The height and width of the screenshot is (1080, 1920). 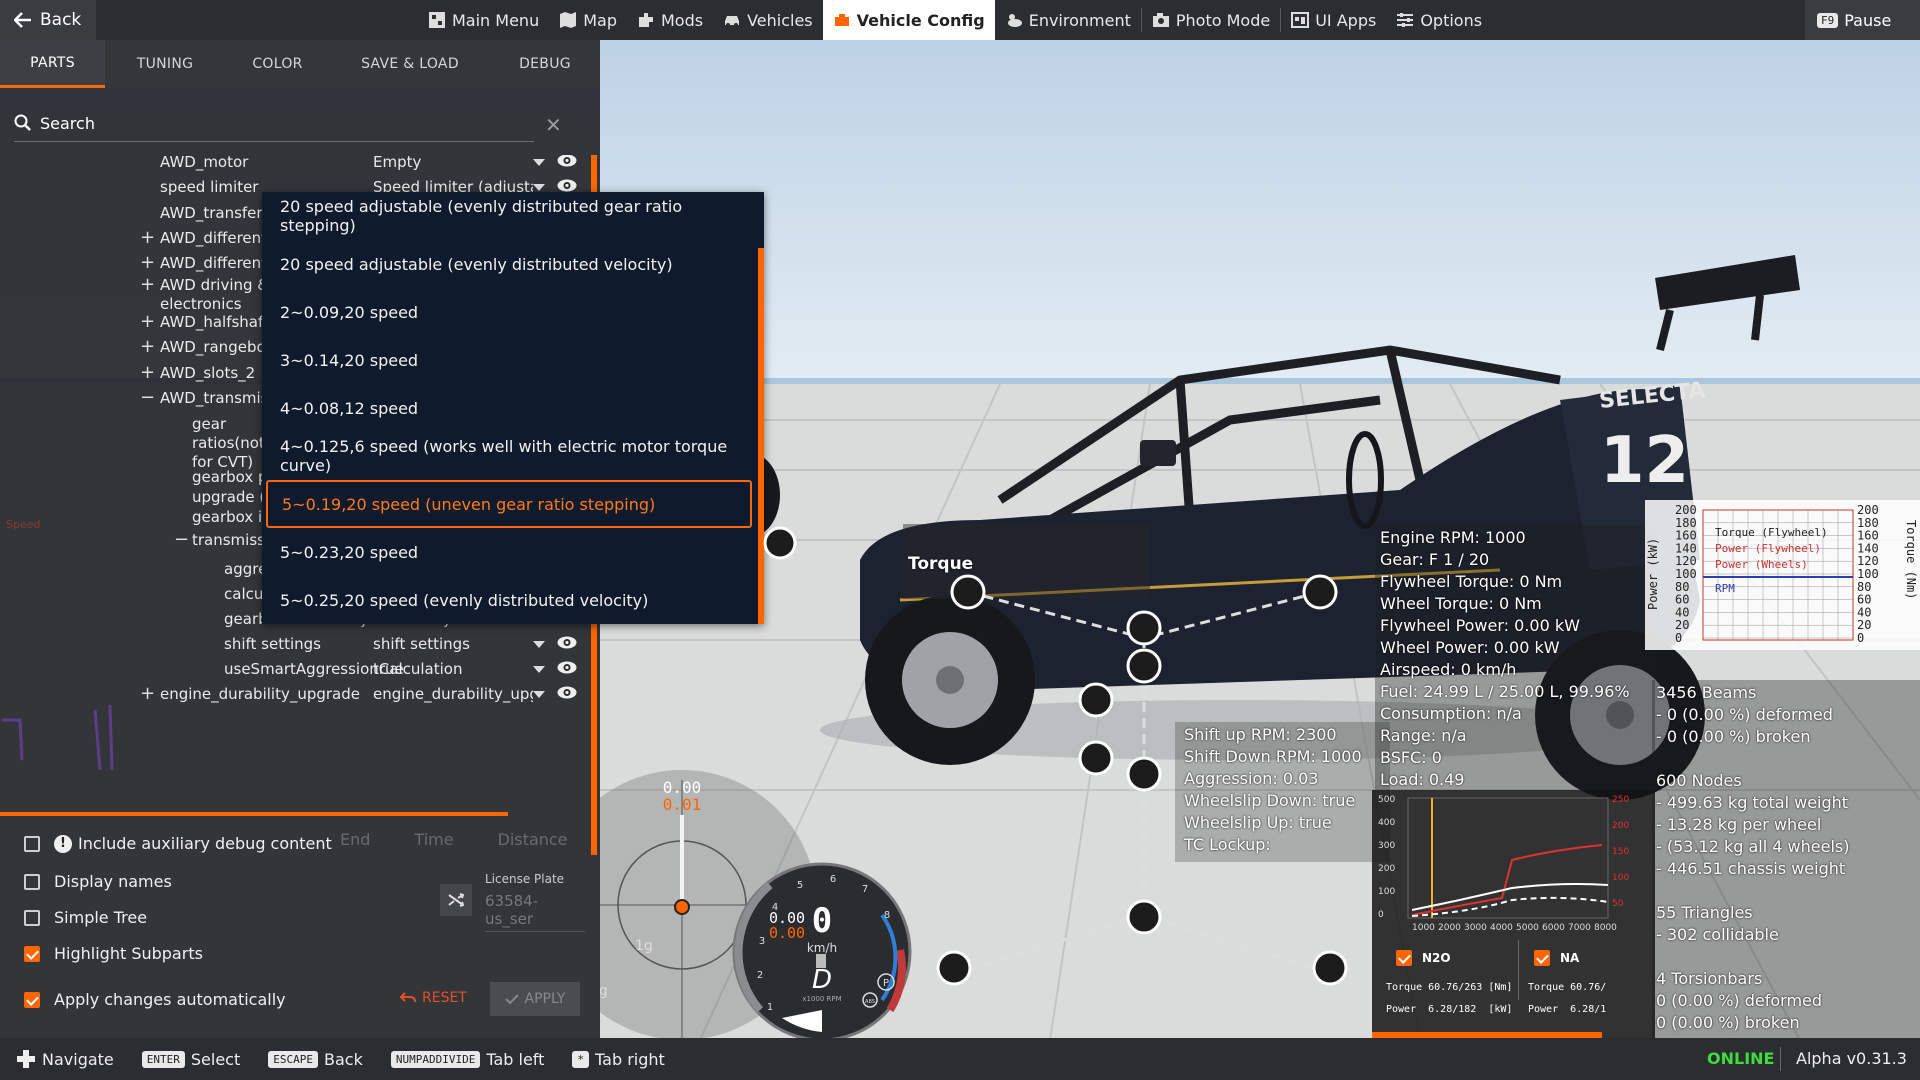 I want to click on aux-debug-label: Include auxiliary debug content, so click(x=205, y=843).